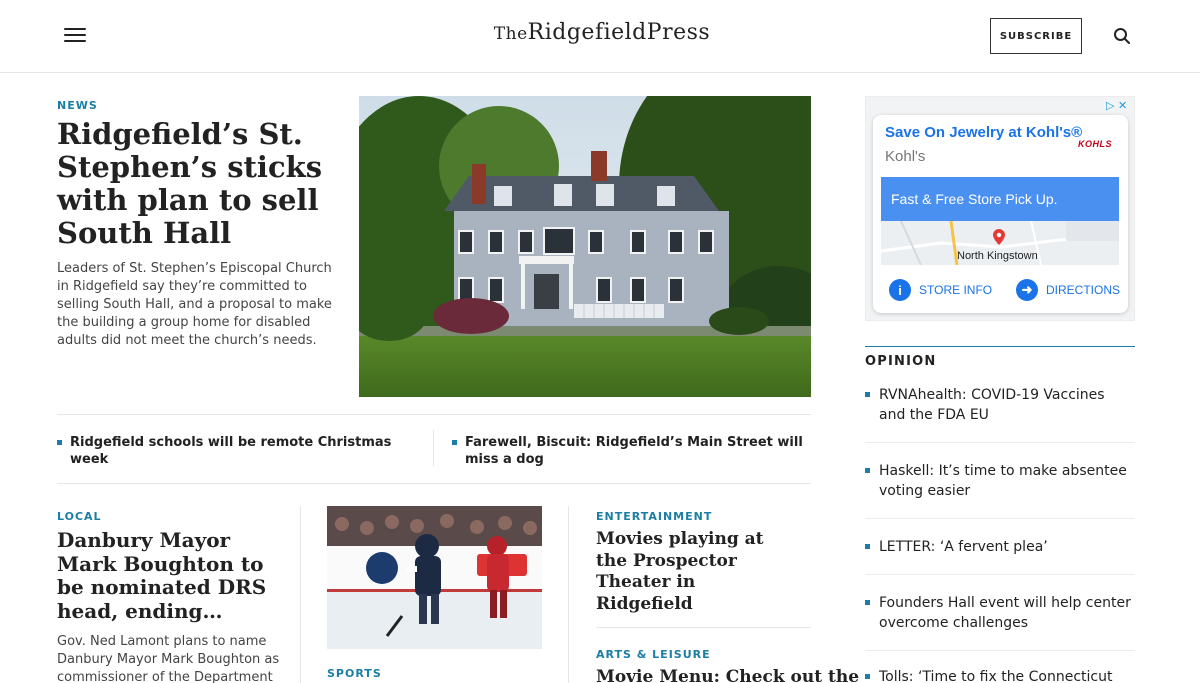 The image size is (1200, 683). What do you see at coordinates (1083, 290) in the screenshot?
I see `directions-label: DIRECTIONS` at bounding box center [1083, 290].